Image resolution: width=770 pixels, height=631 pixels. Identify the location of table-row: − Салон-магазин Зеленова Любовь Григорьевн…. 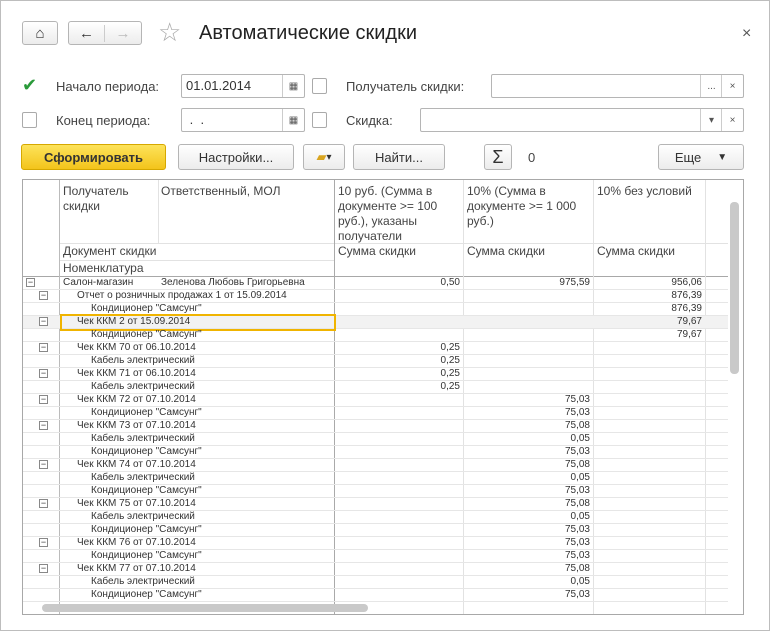
(375, 283).